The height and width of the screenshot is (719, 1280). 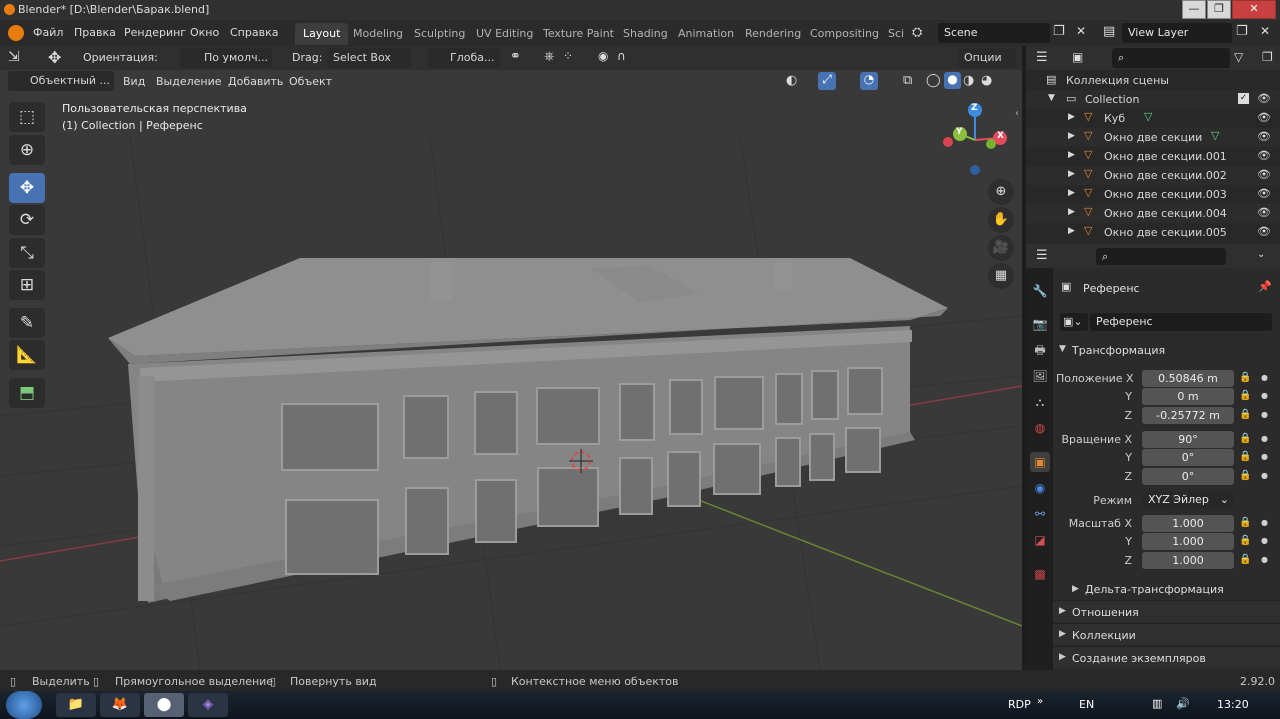 I want to click on move-tool-button: ✥, so click(x=27, y=188).